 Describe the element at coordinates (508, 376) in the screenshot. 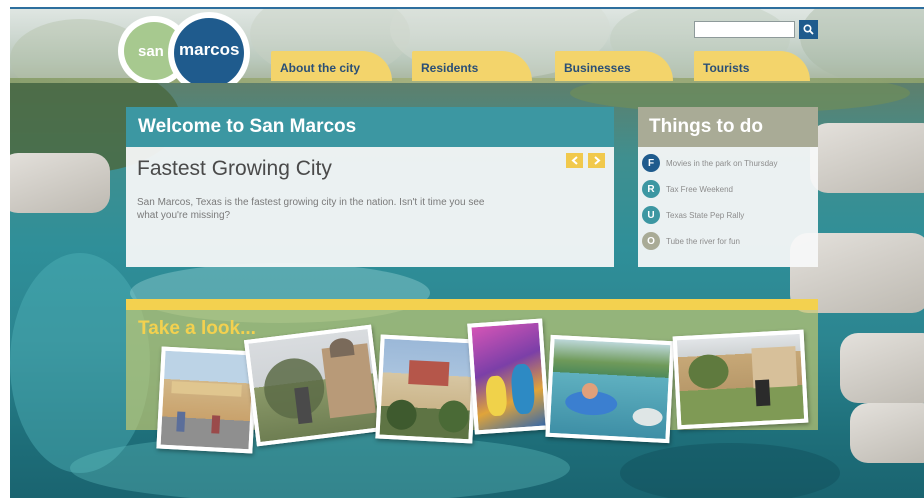

I see `photo-costumed-performers` at that location.